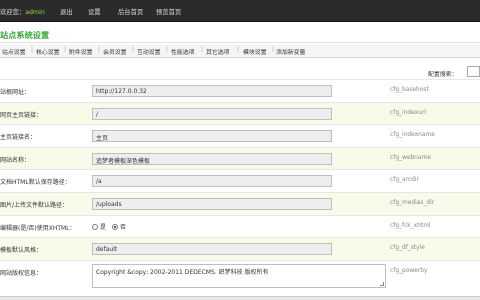 Image resolution: width=480 pixels, height=300 pixels. What do you see at coordinates (240, 11) in the screenshot?
I see `top-bar: 欢迎您：admin 退出 设置 后台首页 预览首页` at bounding box center [240, 11].